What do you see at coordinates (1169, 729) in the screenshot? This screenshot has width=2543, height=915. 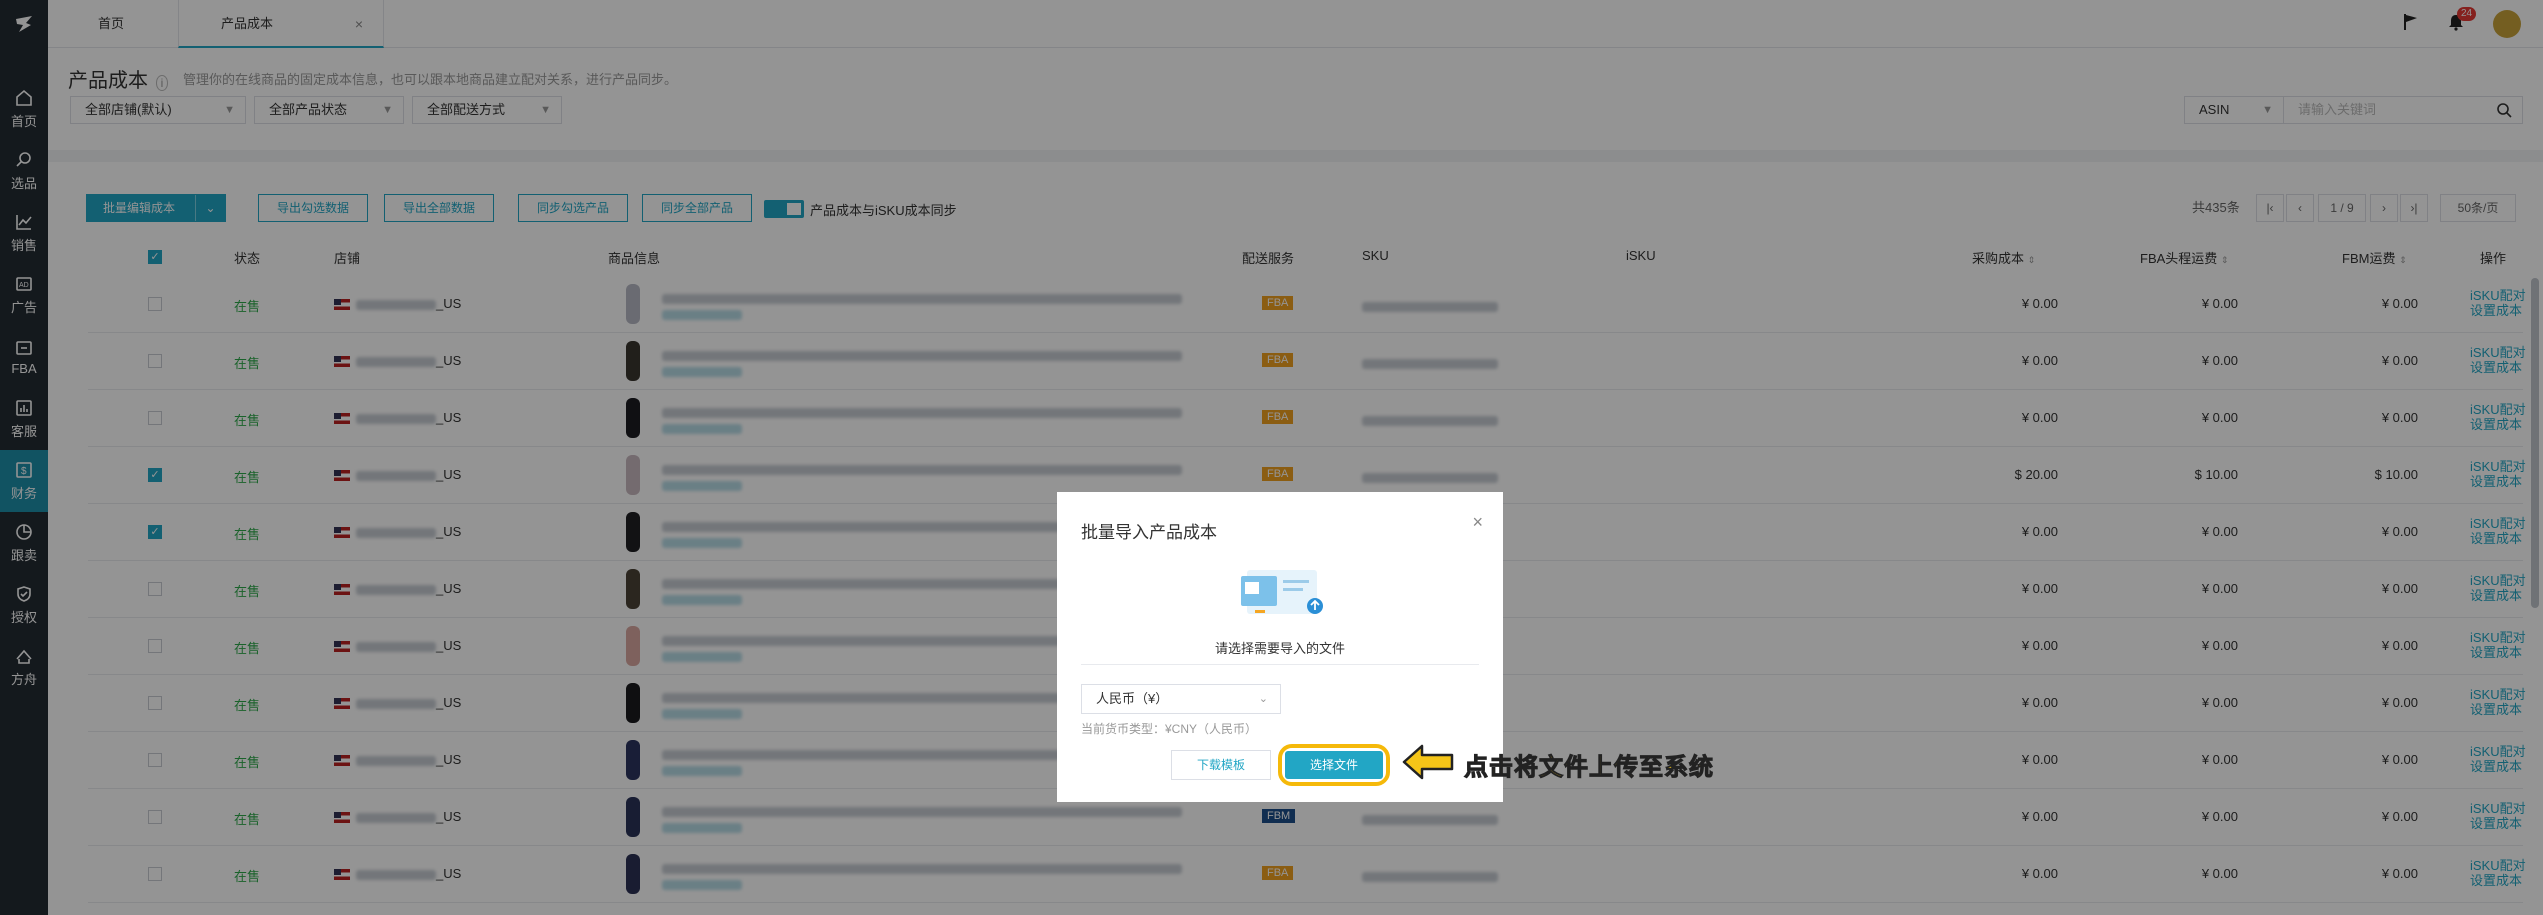 I see `currency-note: 当前货币类型：¥CNY（人民币）` at bounding box center [1169, 729].